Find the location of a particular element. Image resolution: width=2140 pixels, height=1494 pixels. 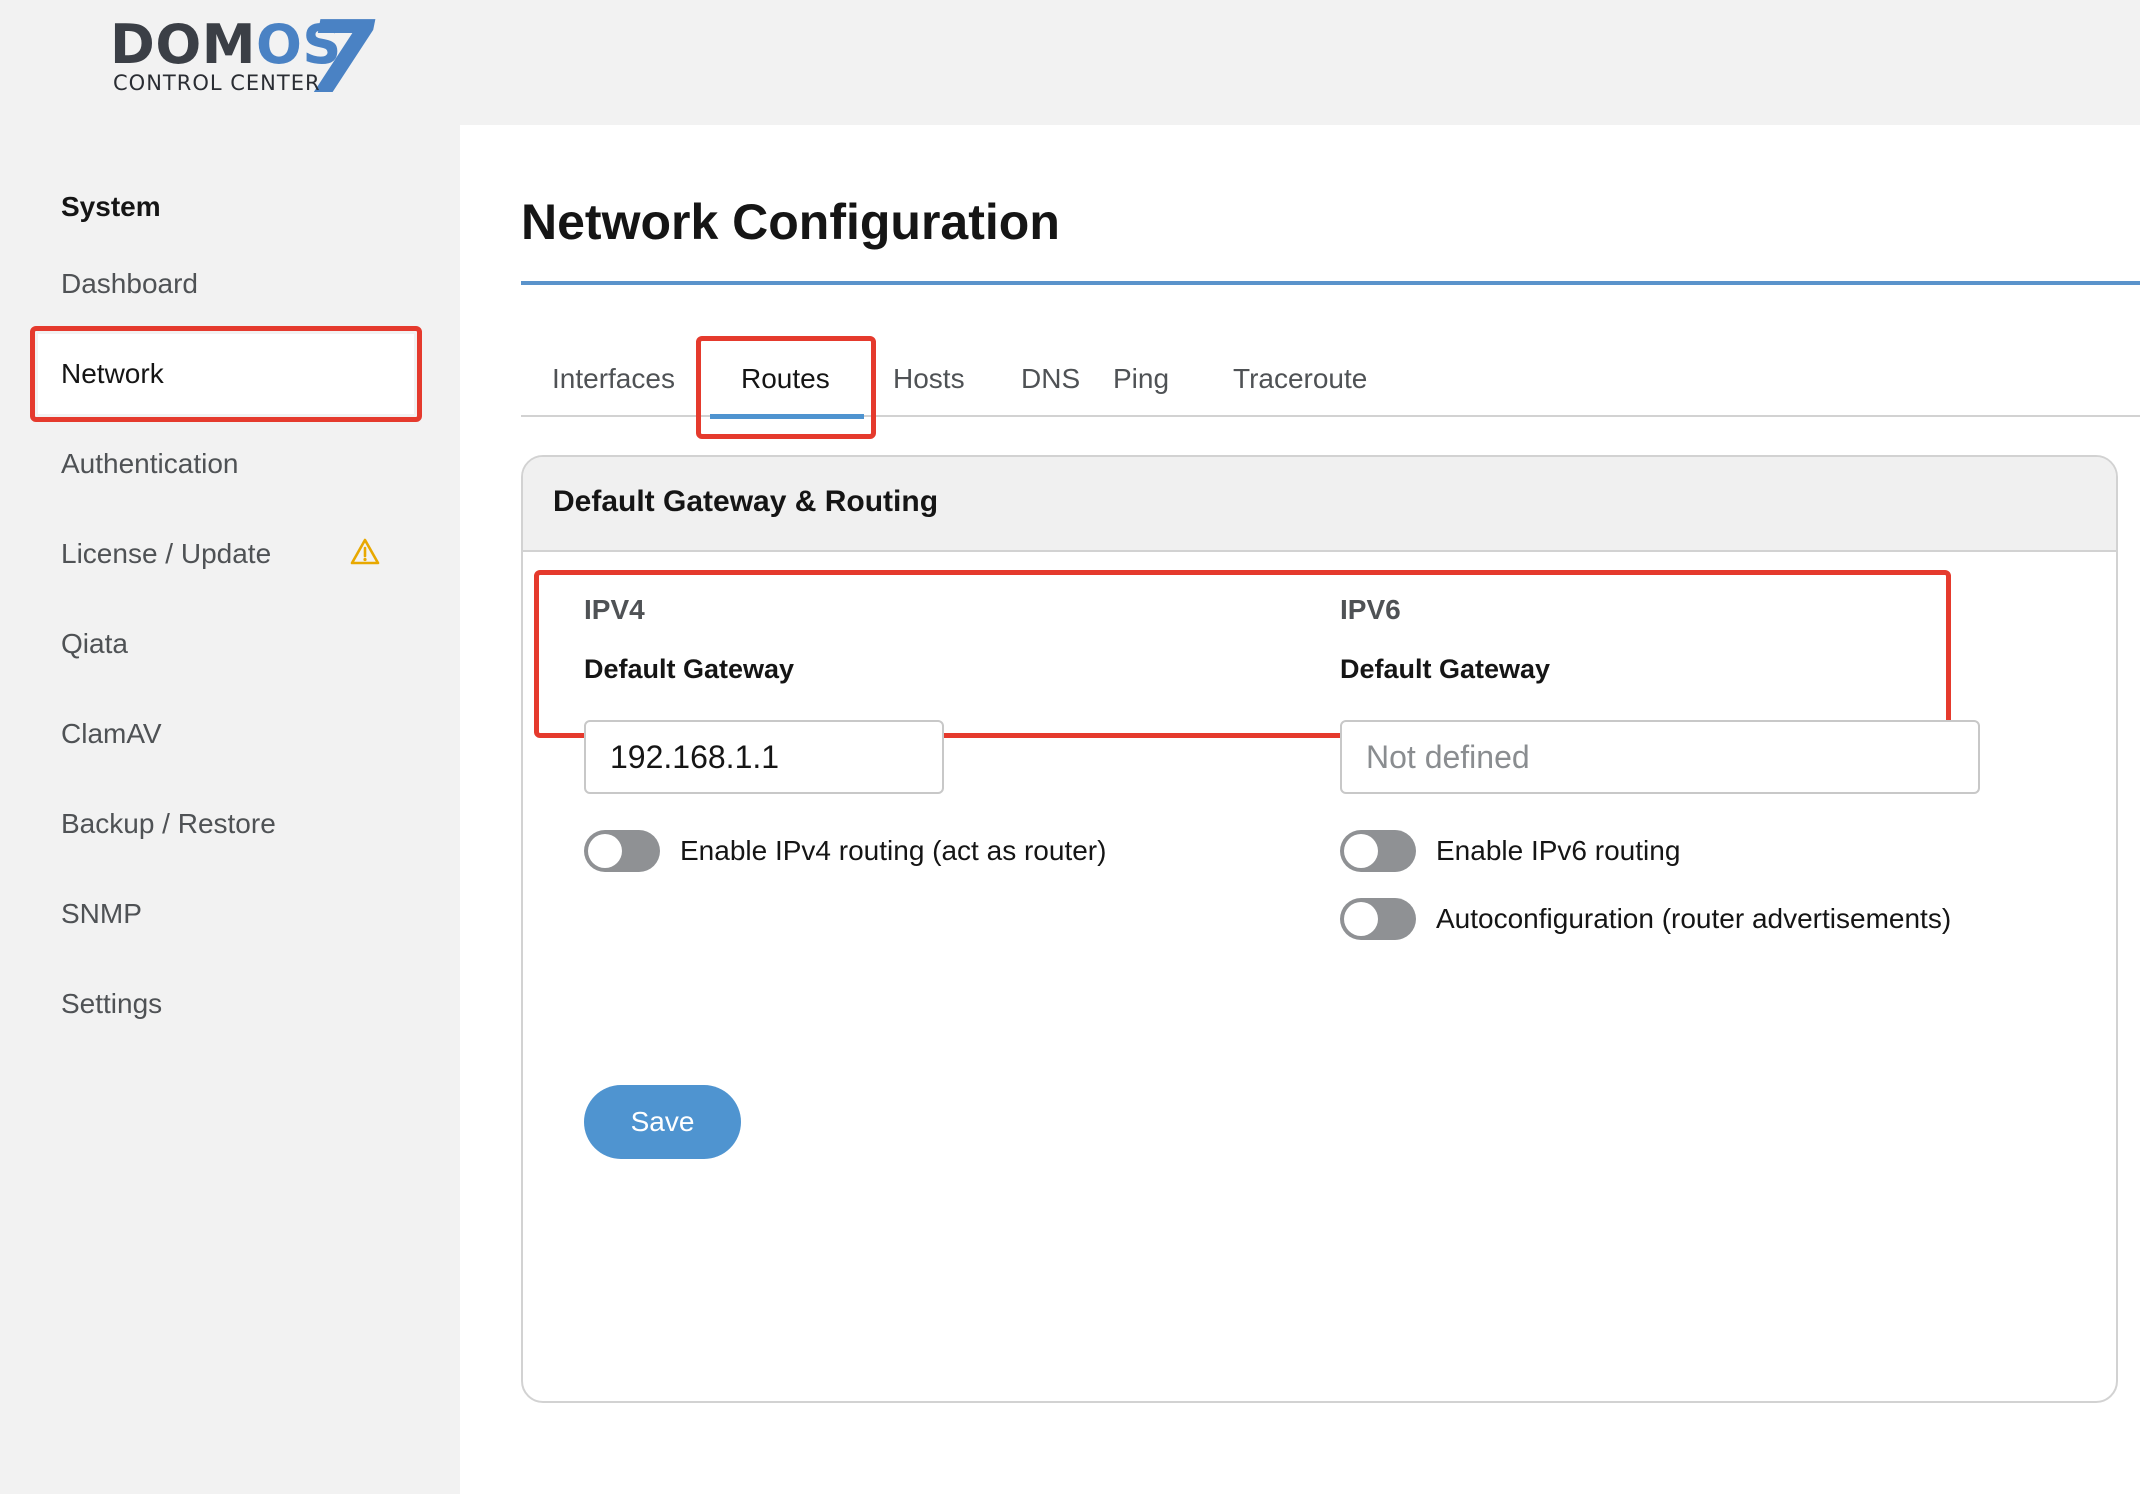

ipv6-routing-row: Enable IPv6 routing is located at coordinates (1690, 850).